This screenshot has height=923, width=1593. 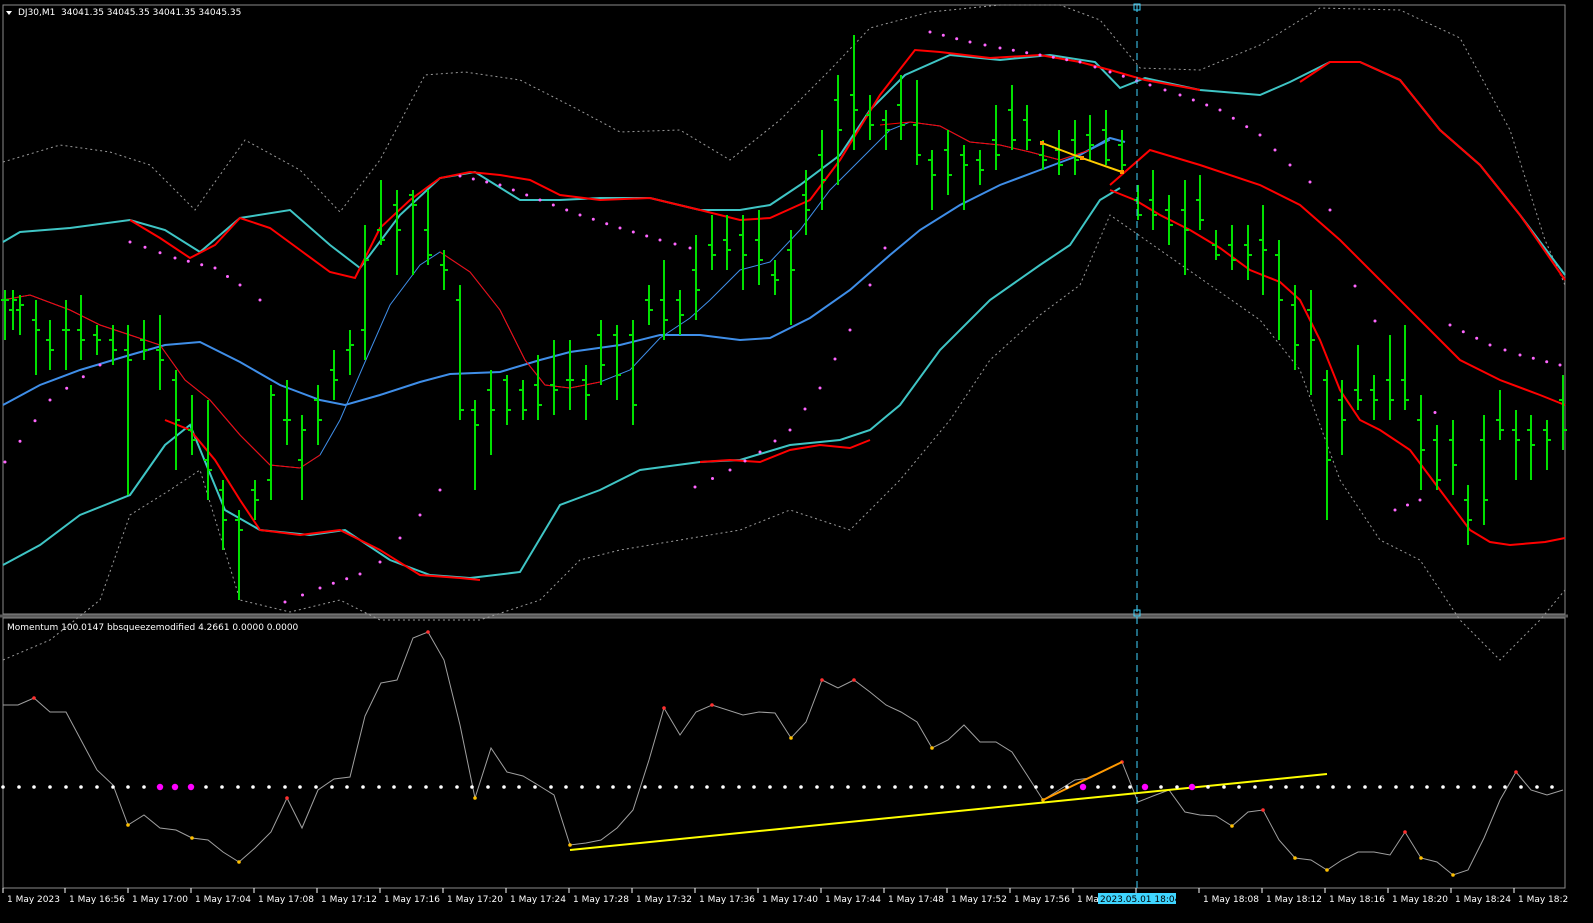 I want to click on x-tick-label: 1 May 17:00, so click(x=160, y=900).